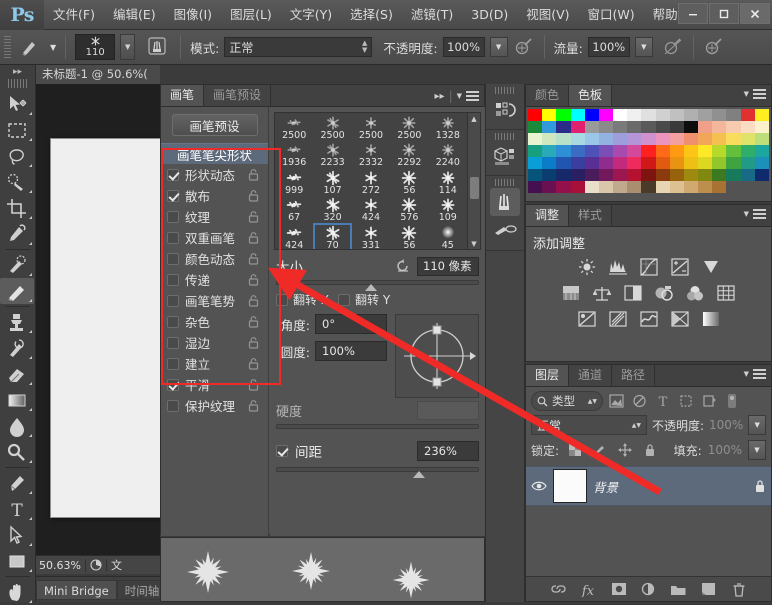 This screenshot has height=605, width=772. Describe the element at coordinates (214, 216) in the screenshot. I see `brush-option-纹理: 纹理` at that location.